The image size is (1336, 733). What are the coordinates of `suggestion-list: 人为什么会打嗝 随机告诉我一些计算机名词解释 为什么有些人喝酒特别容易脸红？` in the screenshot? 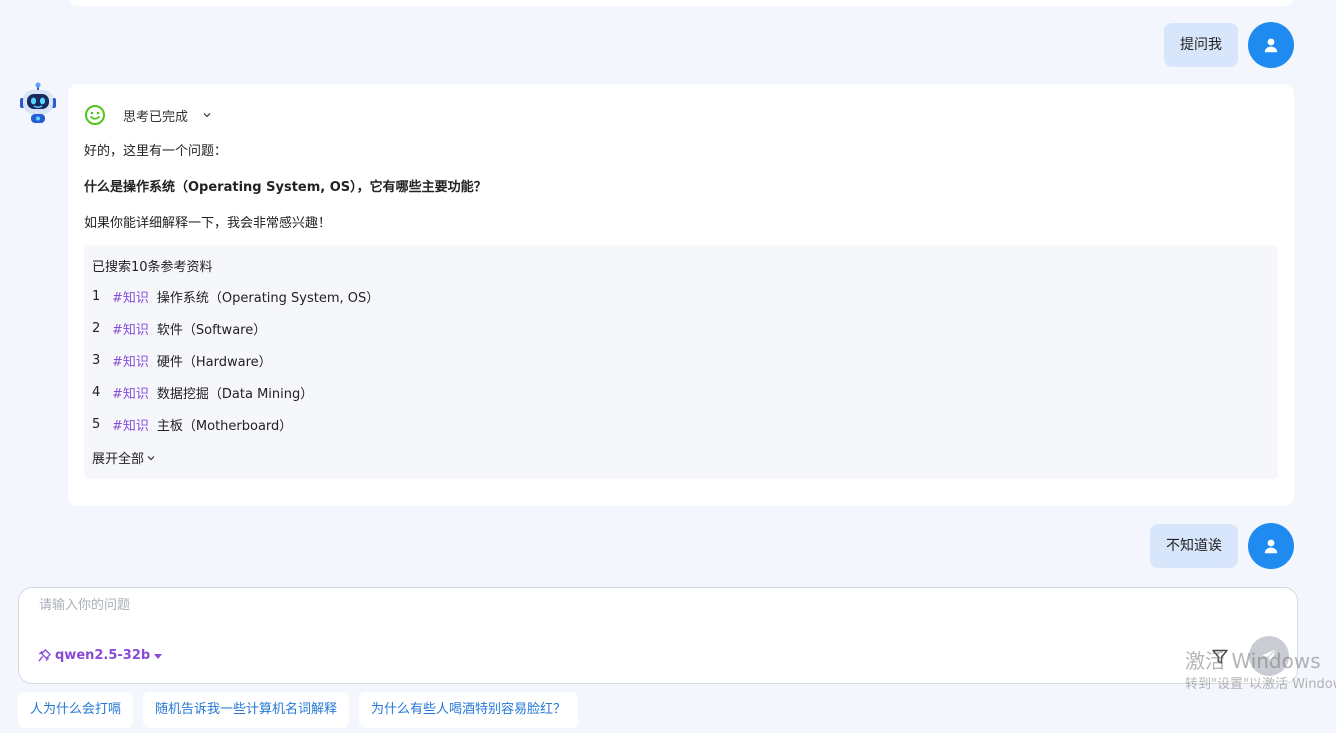 It's located at (298, 710).